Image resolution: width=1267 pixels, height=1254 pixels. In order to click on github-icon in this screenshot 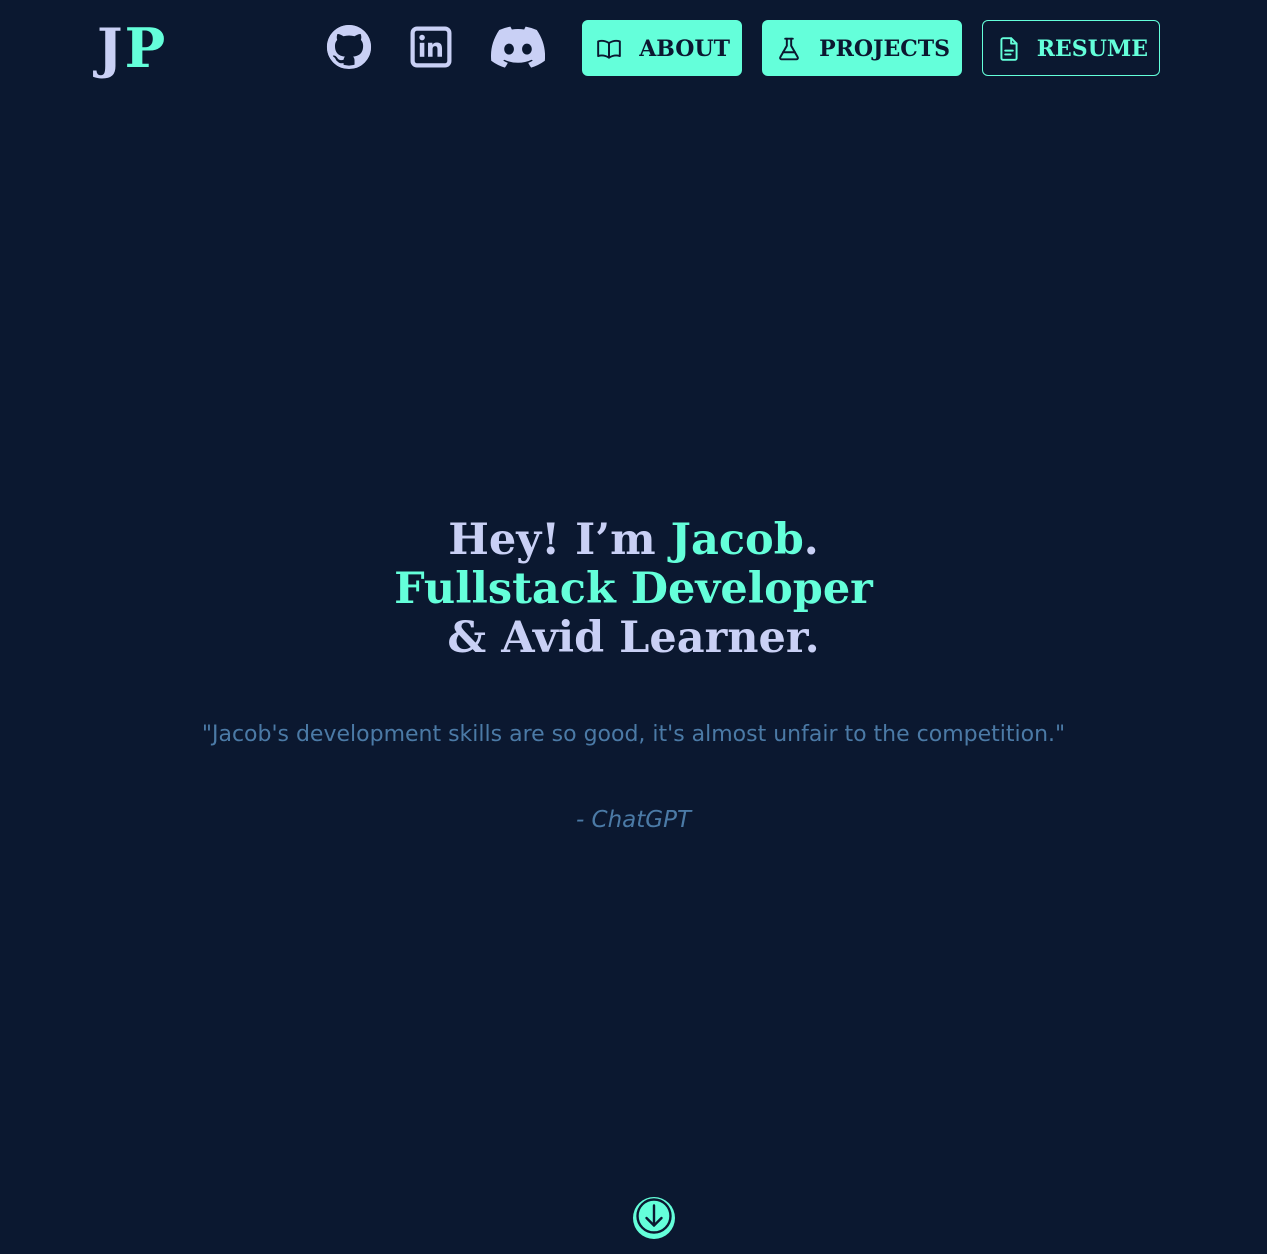, I will do `click(349, 47)`.